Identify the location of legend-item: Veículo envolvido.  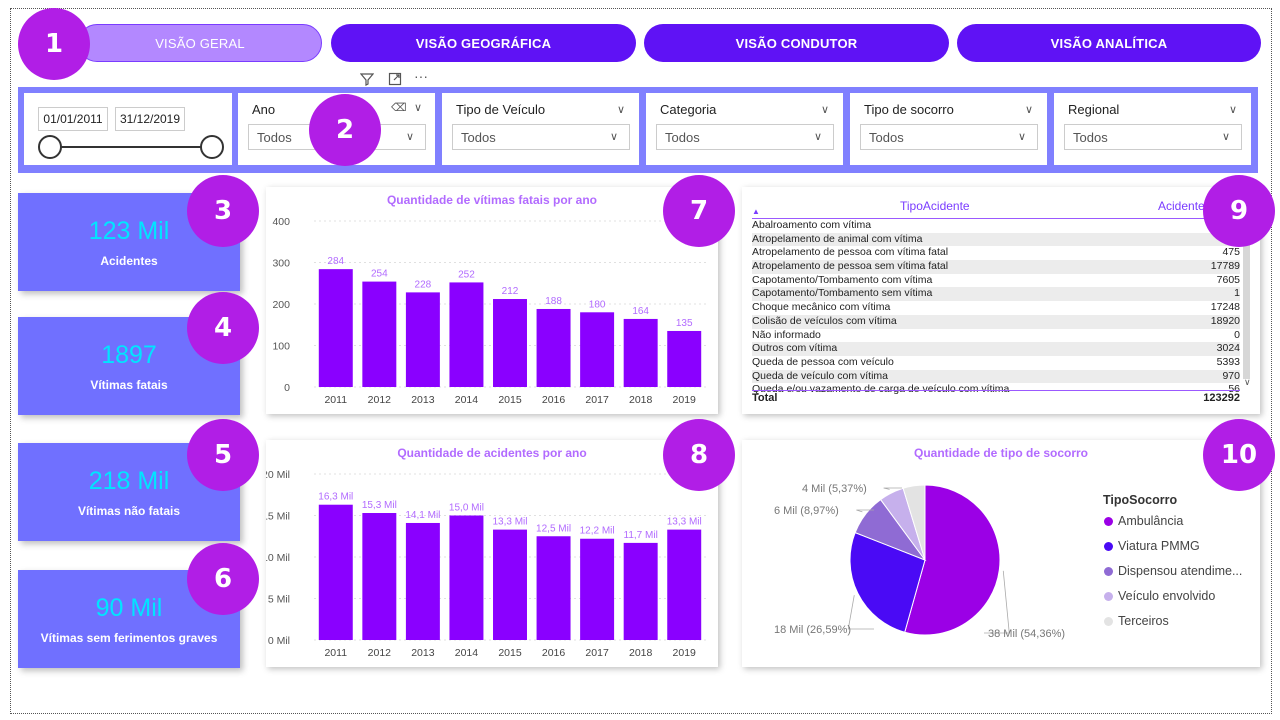
(1159, 596).